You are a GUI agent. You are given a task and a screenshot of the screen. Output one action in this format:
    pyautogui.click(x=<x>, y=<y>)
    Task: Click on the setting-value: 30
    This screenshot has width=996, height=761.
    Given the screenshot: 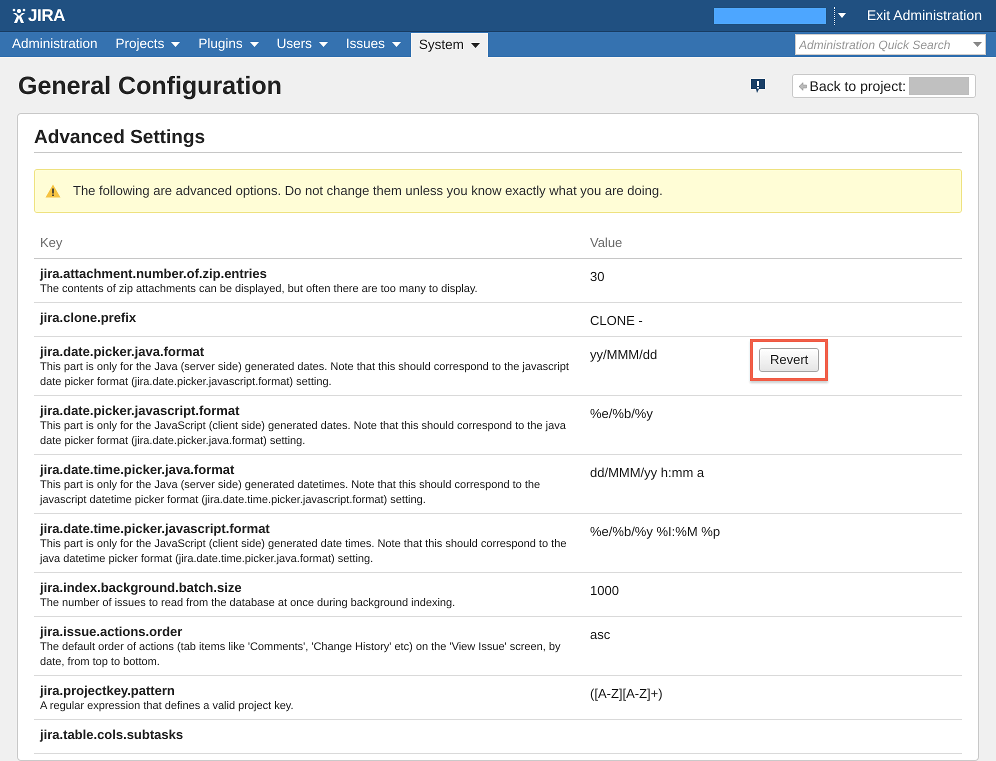 What is the action you would take?
    pyautogui.click(x=660, y=277)
    